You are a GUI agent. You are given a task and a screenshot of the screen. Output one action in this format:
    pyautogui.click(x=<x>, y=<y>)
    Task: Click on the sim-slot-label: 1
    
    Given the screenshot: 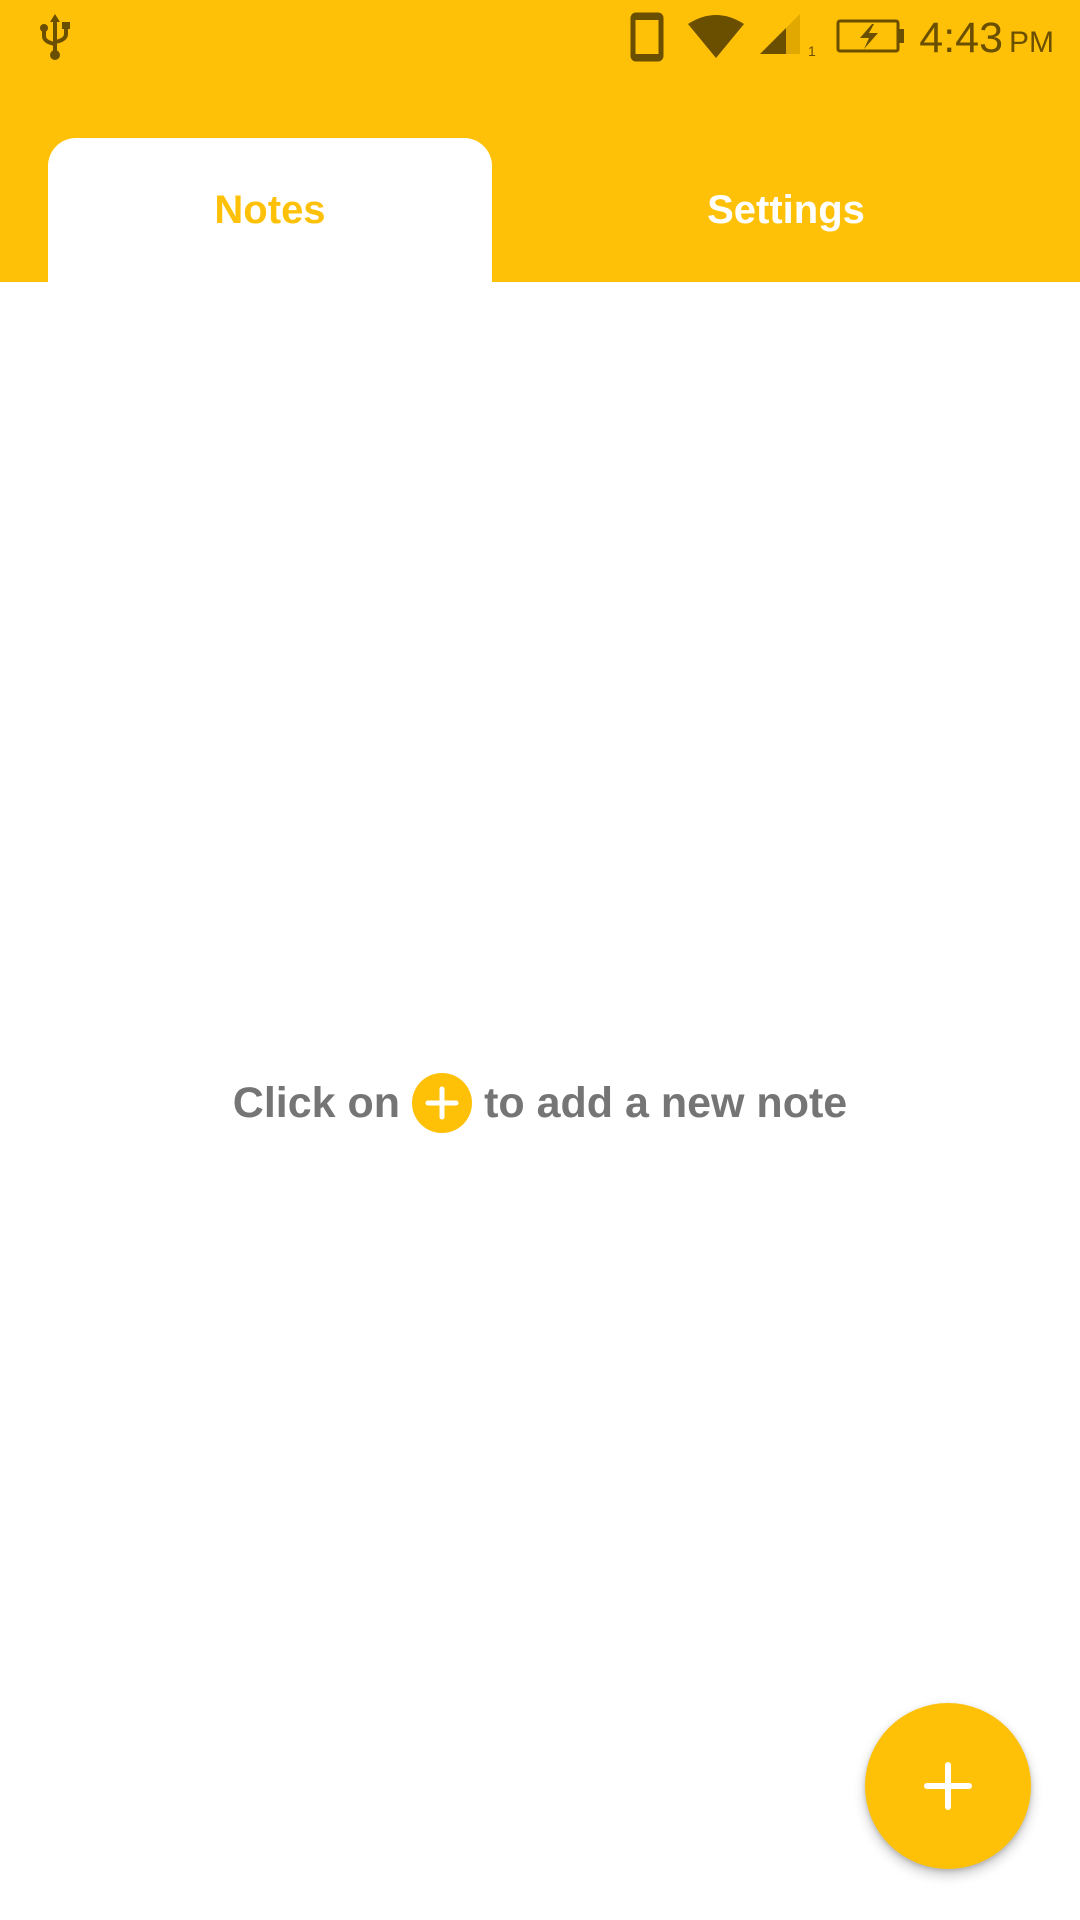 What is the action you would take?
    pyautogui.click(x=812, y=50)
    